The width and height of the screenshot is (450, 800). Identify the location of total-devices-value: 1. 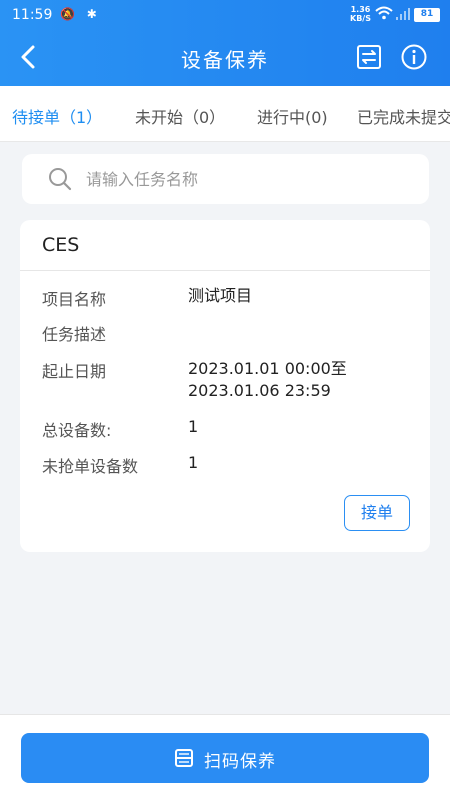
(193, 426).